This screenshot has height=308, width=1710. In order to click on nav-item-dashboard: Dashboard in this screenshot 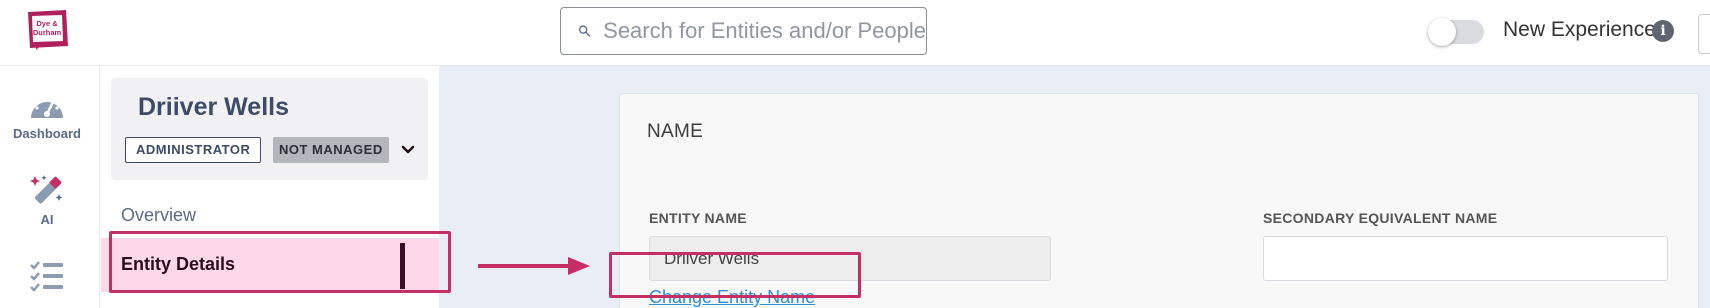, I will do `click(47, 116)`.